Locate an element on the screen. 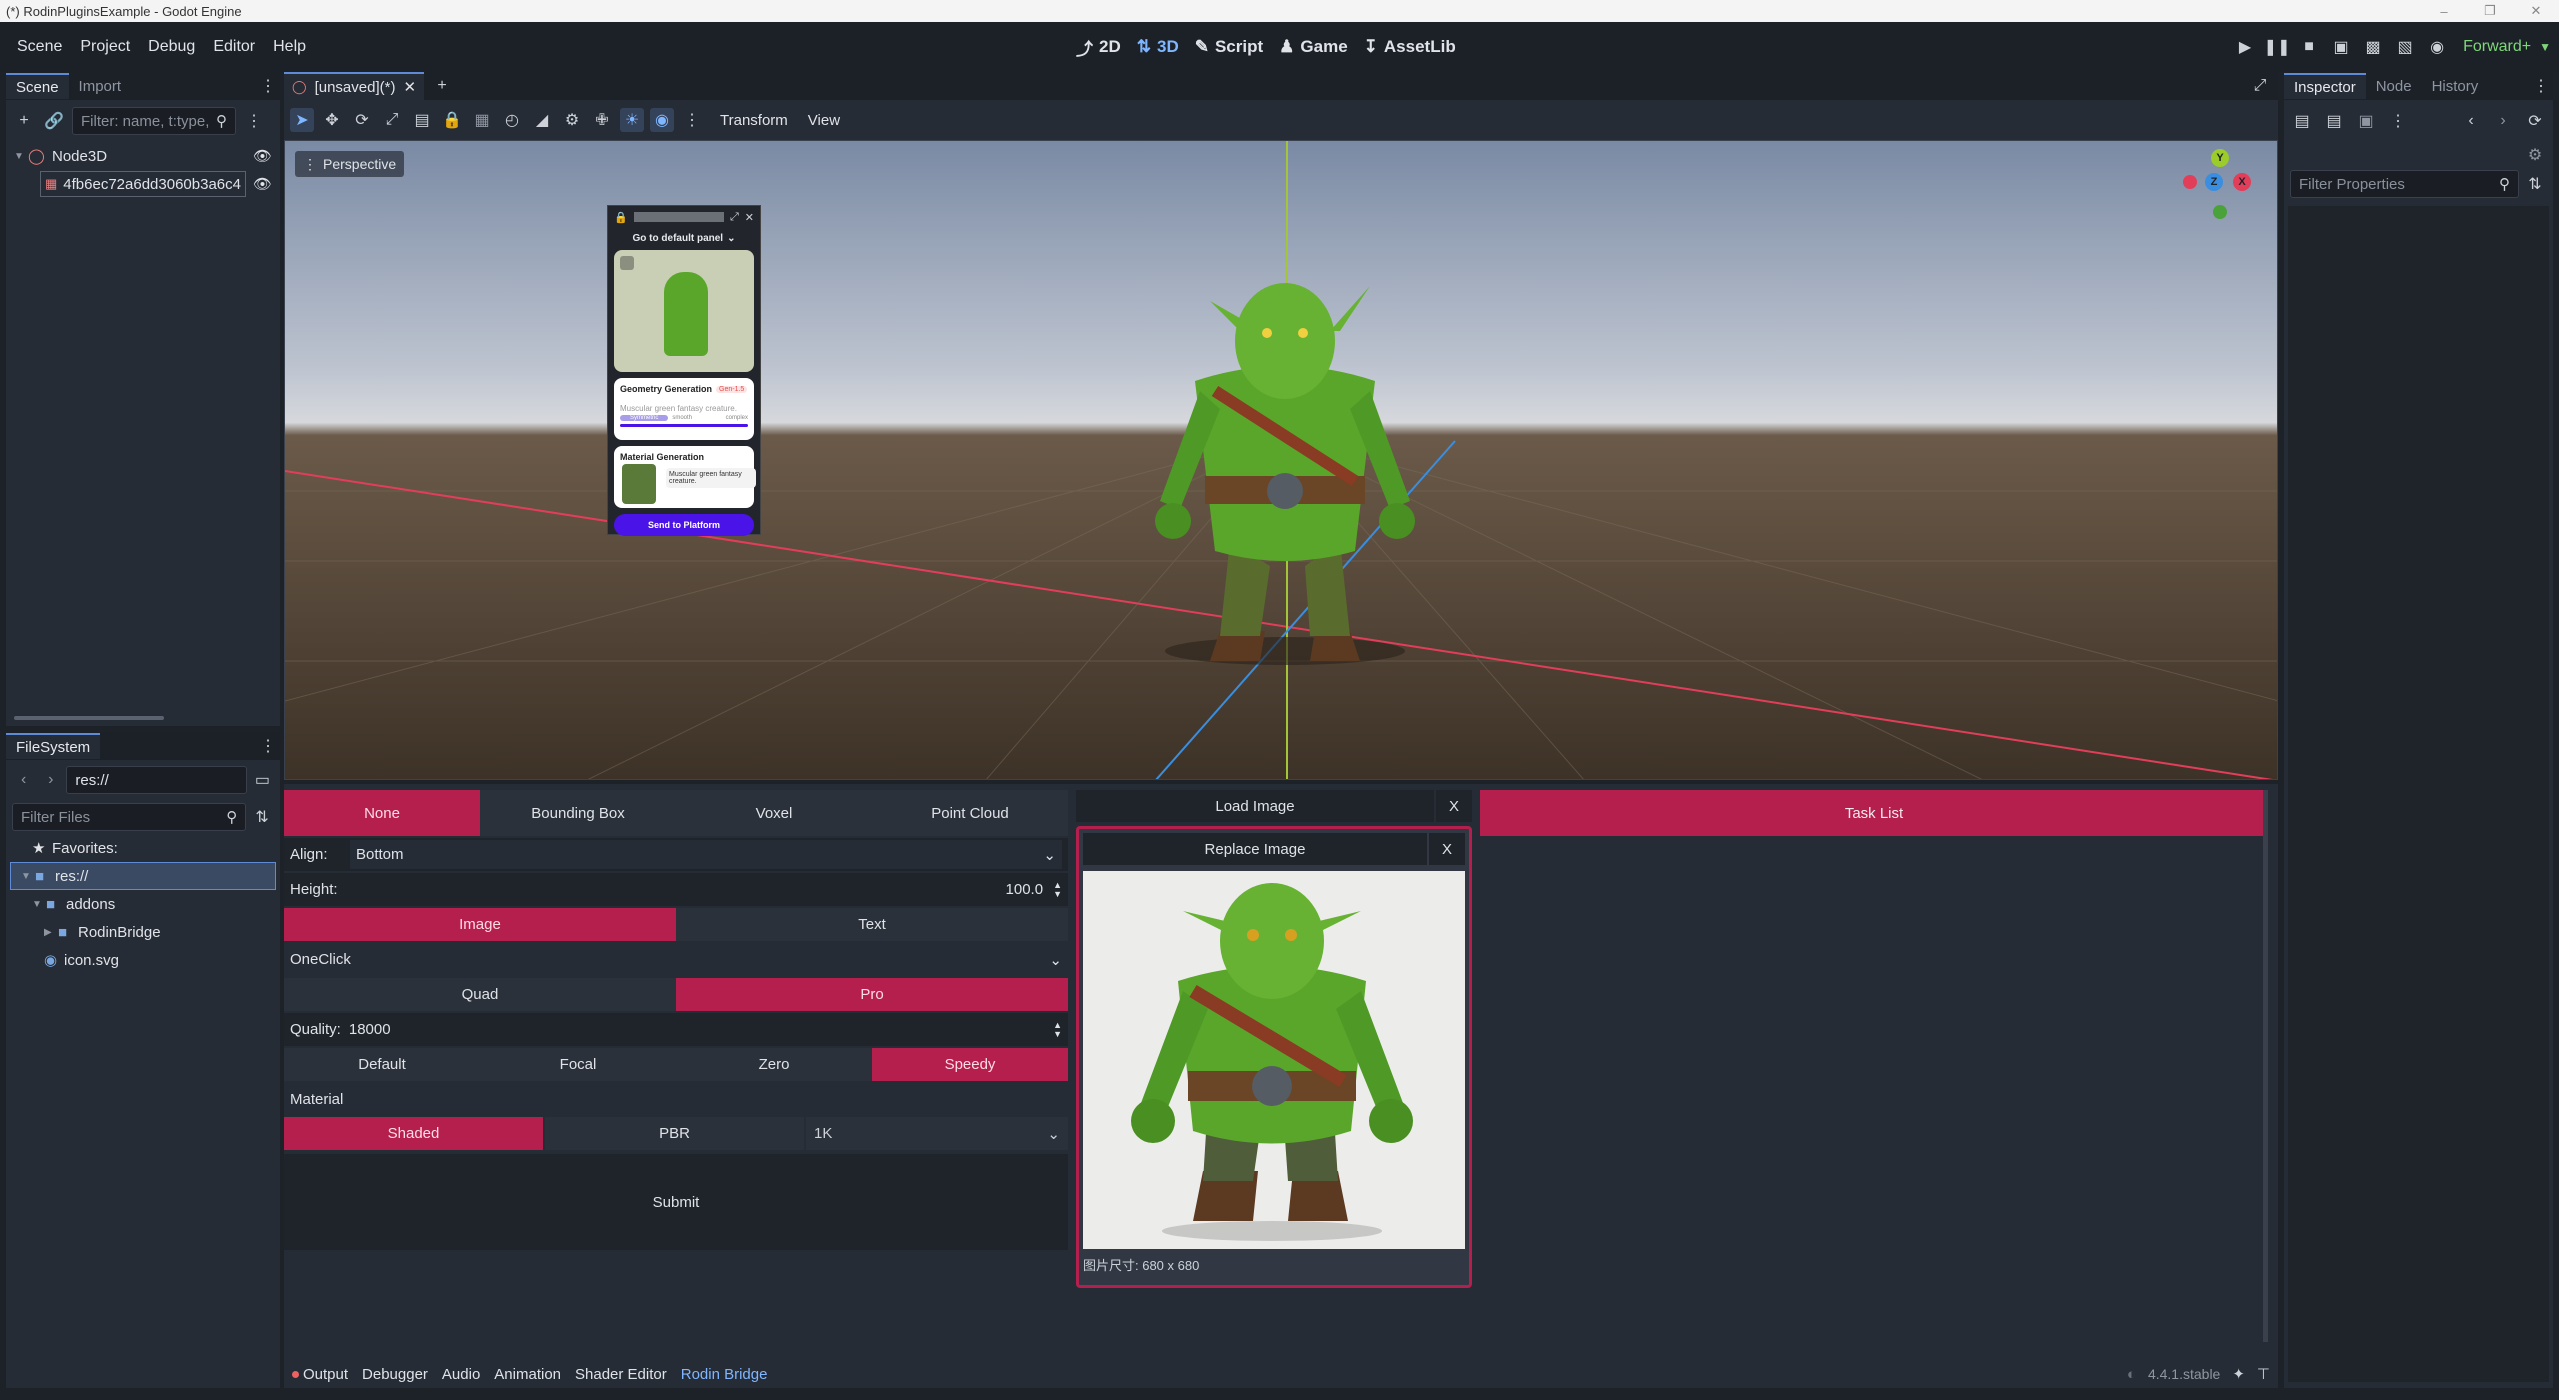  add-scene-tab-icon: + is located at coordinates (442, 86).